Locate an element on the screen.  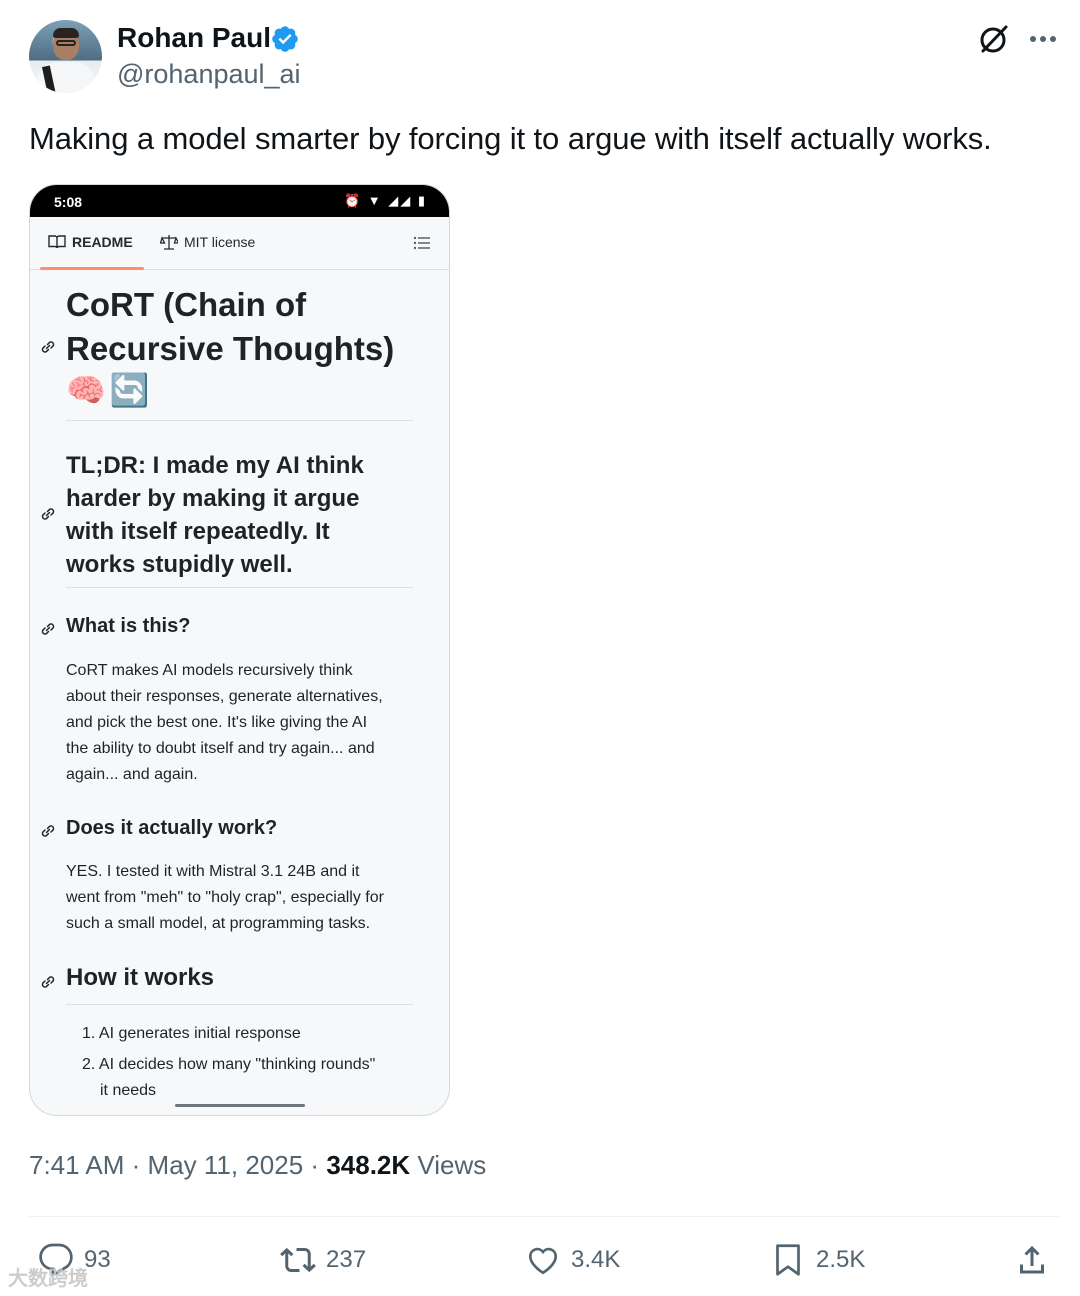
readme-title: CoRT (Chain of Recursive Thoughts) is located at coordinates (236, 327).